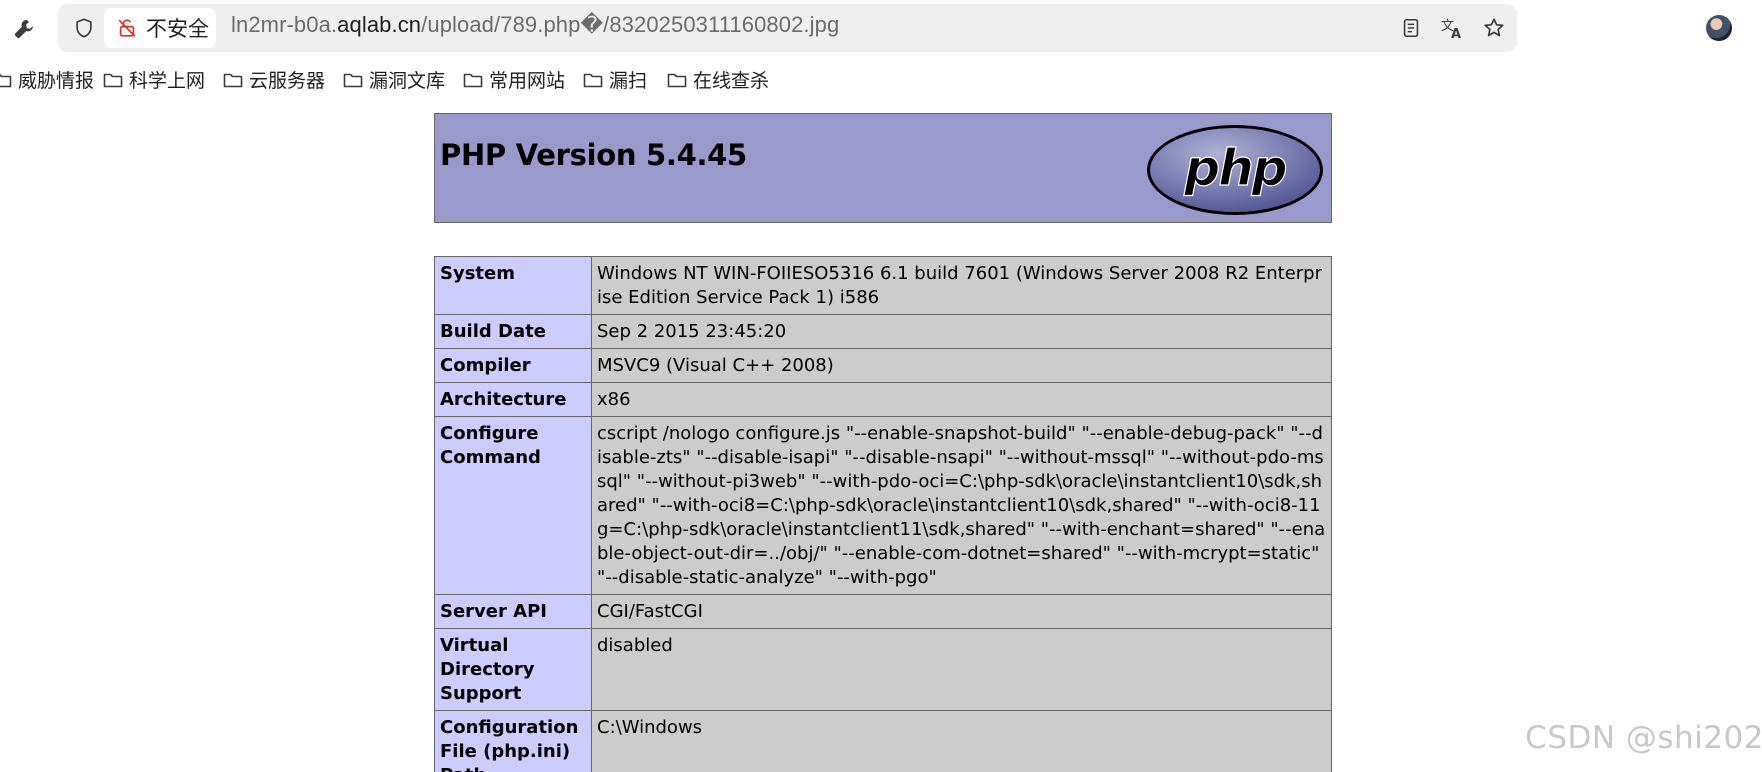 This screenshot has width=1762, height=772. What do you see at coordinates (630, 24) in the screenshot?
I see `url-path: /upload/789.php�/8320250311160802.jpg` at bounding box center [630, 24].